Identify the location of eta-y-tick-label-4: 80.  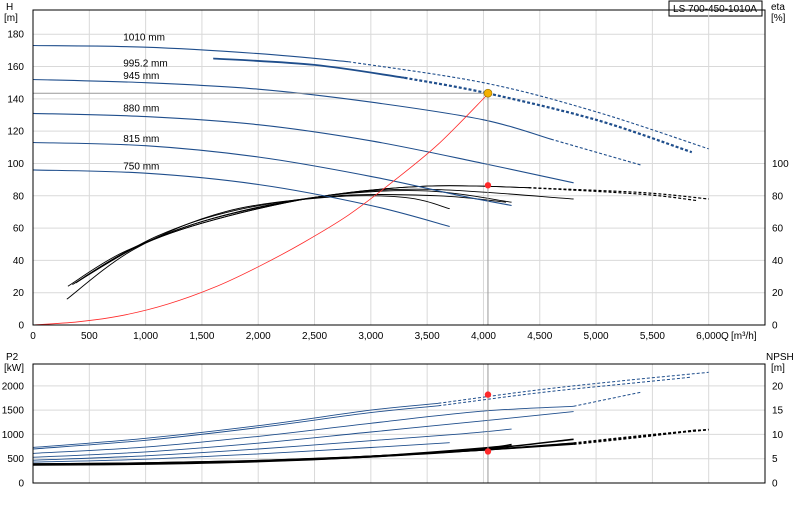
(778, 196).